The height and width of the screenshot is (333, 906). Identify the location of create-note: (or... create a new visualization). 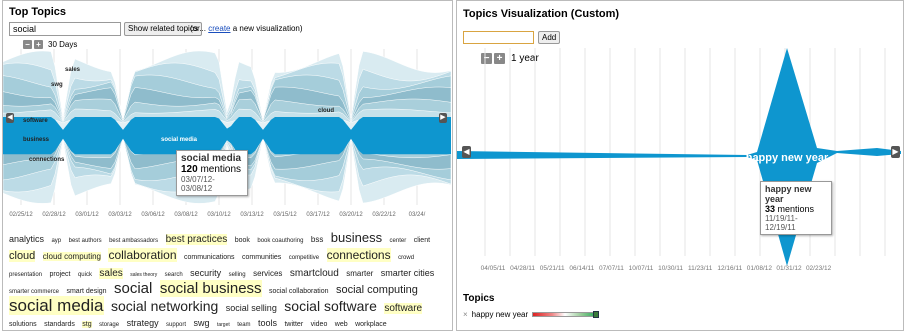
(246, 28).